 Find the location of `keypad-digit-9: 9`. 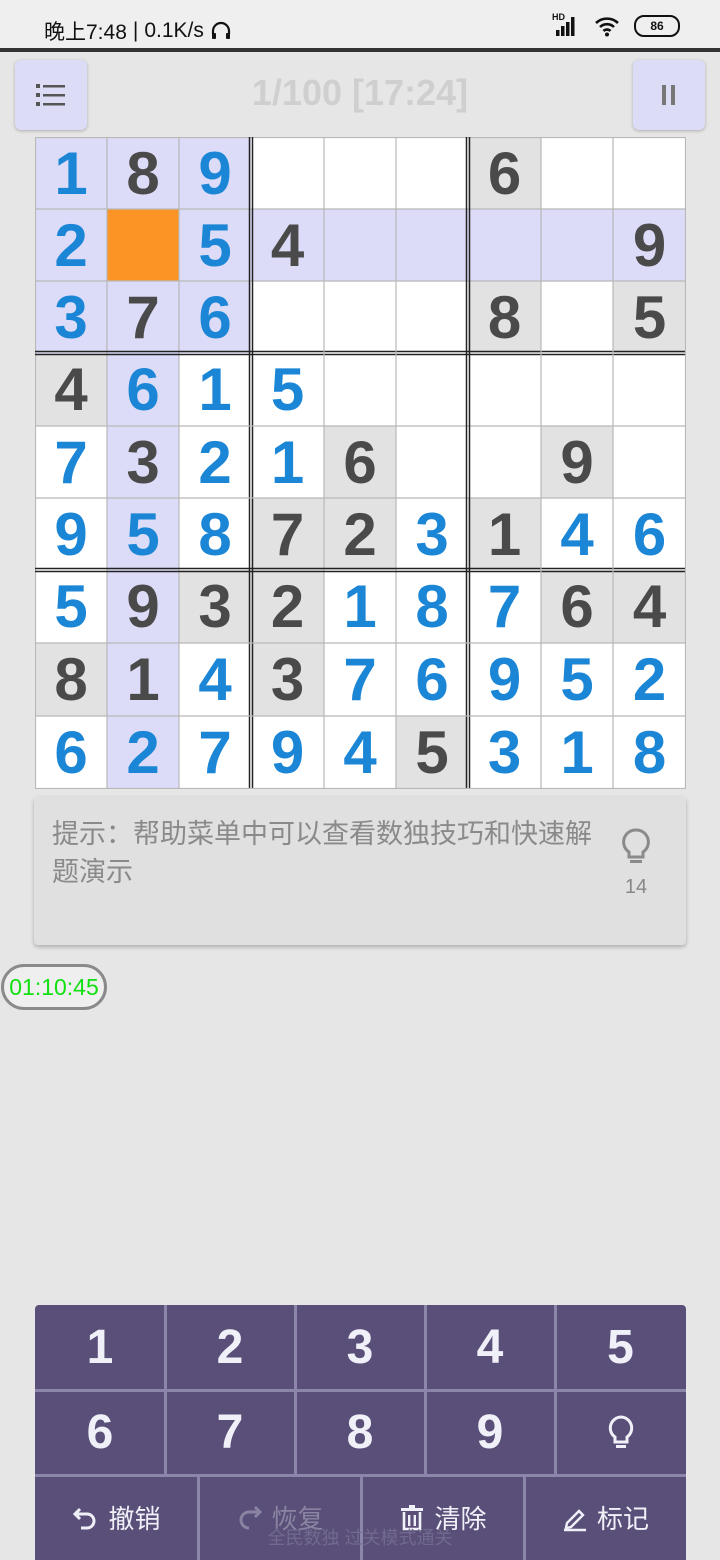

keypad-digit-9: 9 is located at coordinates (490, 1432).